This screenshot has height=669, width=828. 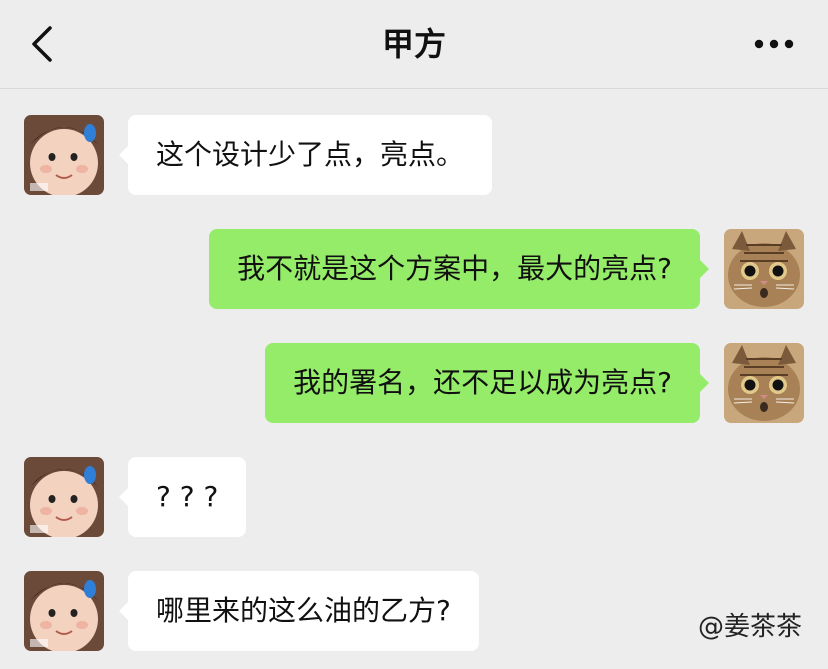 I want to click on back-button, so click(x=44, y=44).